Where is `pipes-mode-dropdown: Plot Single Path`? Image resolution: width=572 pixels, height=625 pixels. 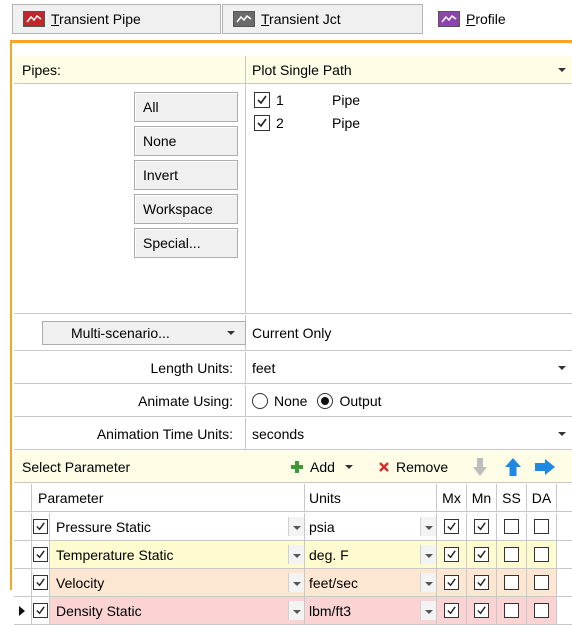 pipes-mode-dropdown: Plot Single Path is located at coordinates (409, 69).